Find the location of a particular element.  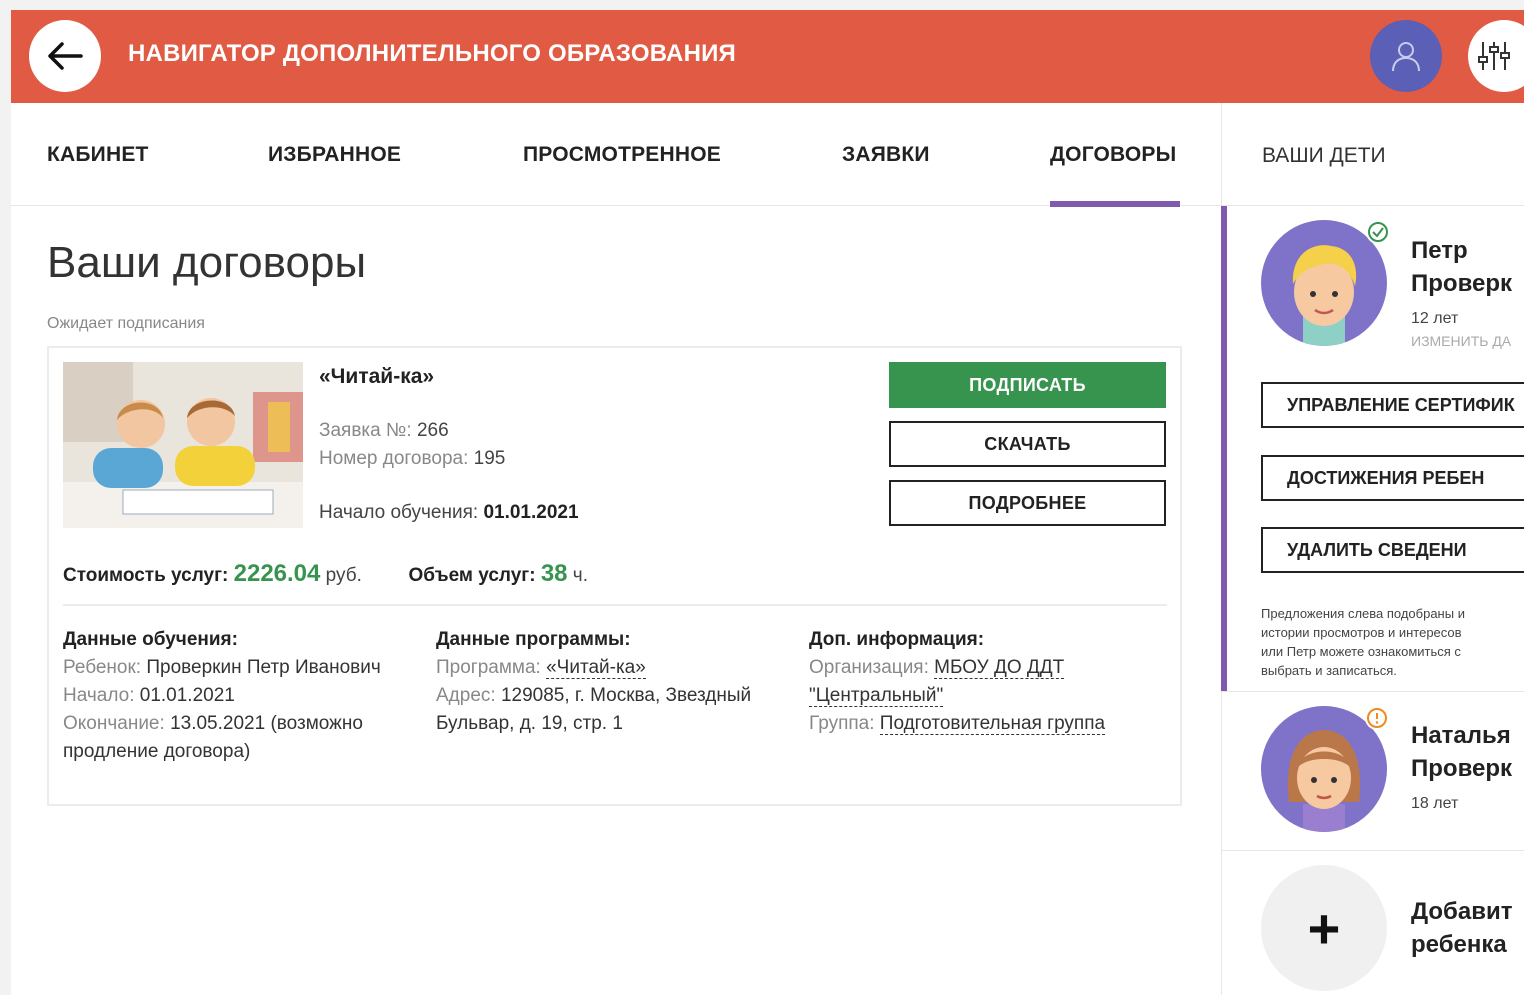

tab-viewed: ПРОСМОТРЕННОЕ is located at coordinates (622, 155).